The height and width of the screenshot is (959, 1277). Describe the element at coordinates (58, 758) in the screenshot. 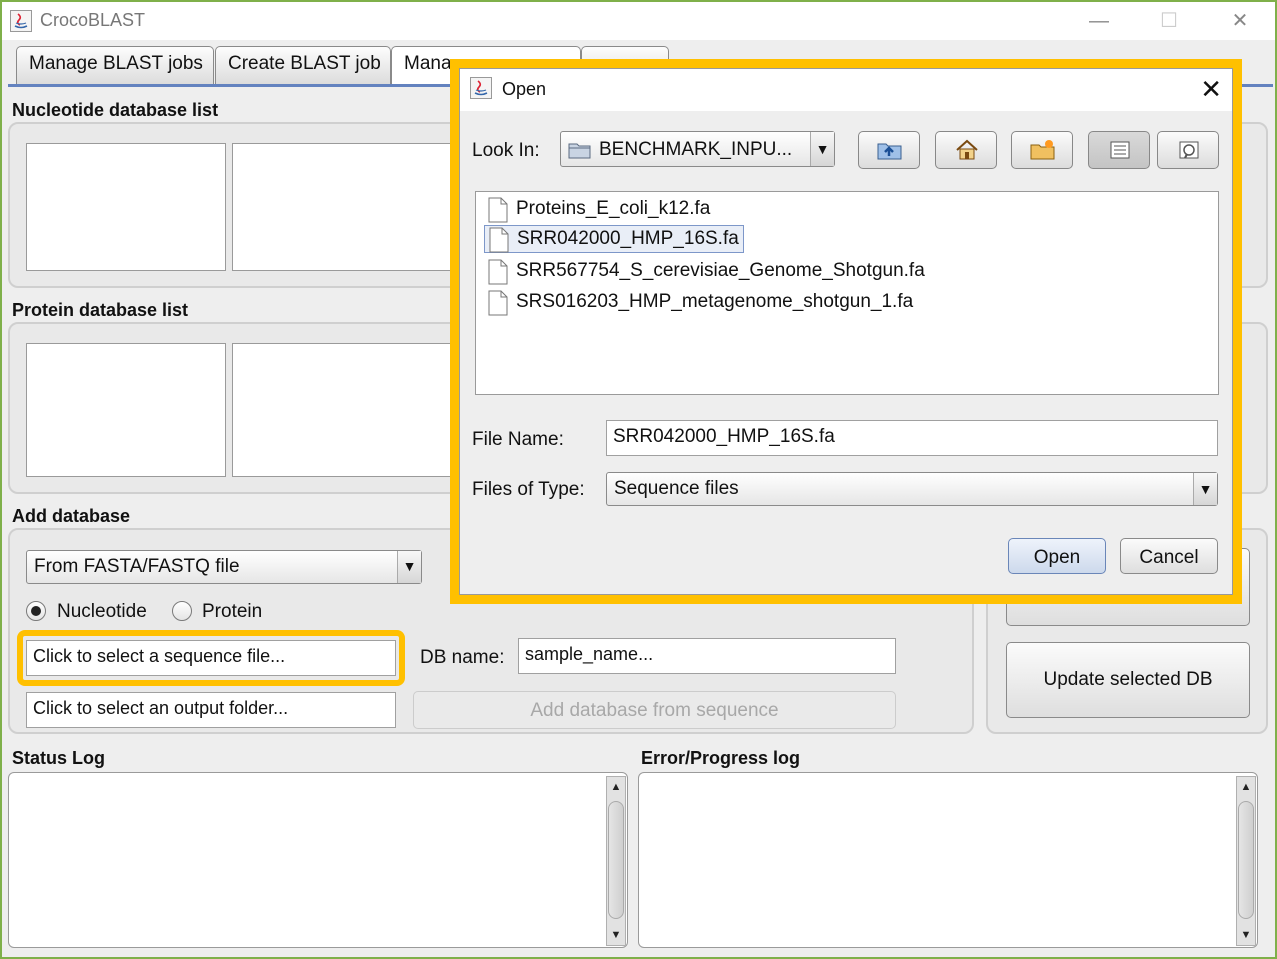

I see `status-log-title: Status Log` at that location.